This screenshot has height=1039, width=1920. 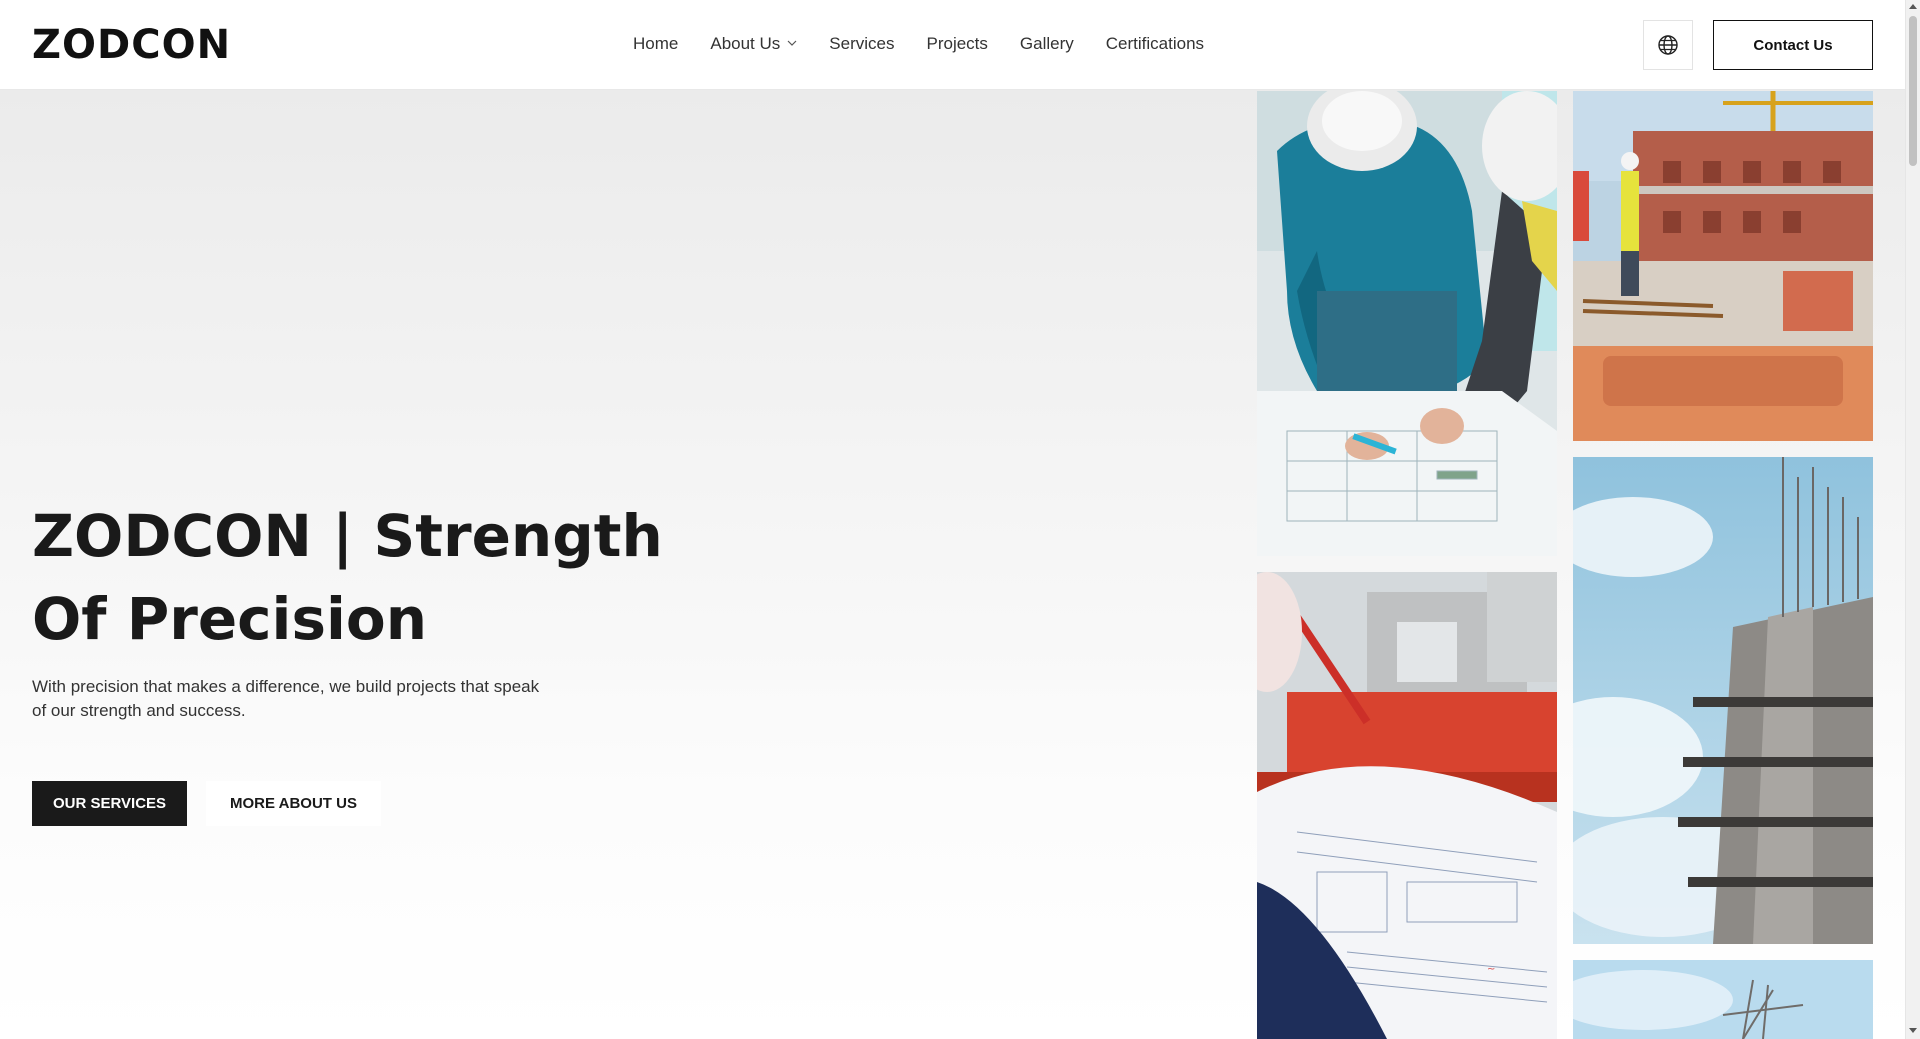 I want to click on nav-home-label: Home, so click(x=656, y=43).